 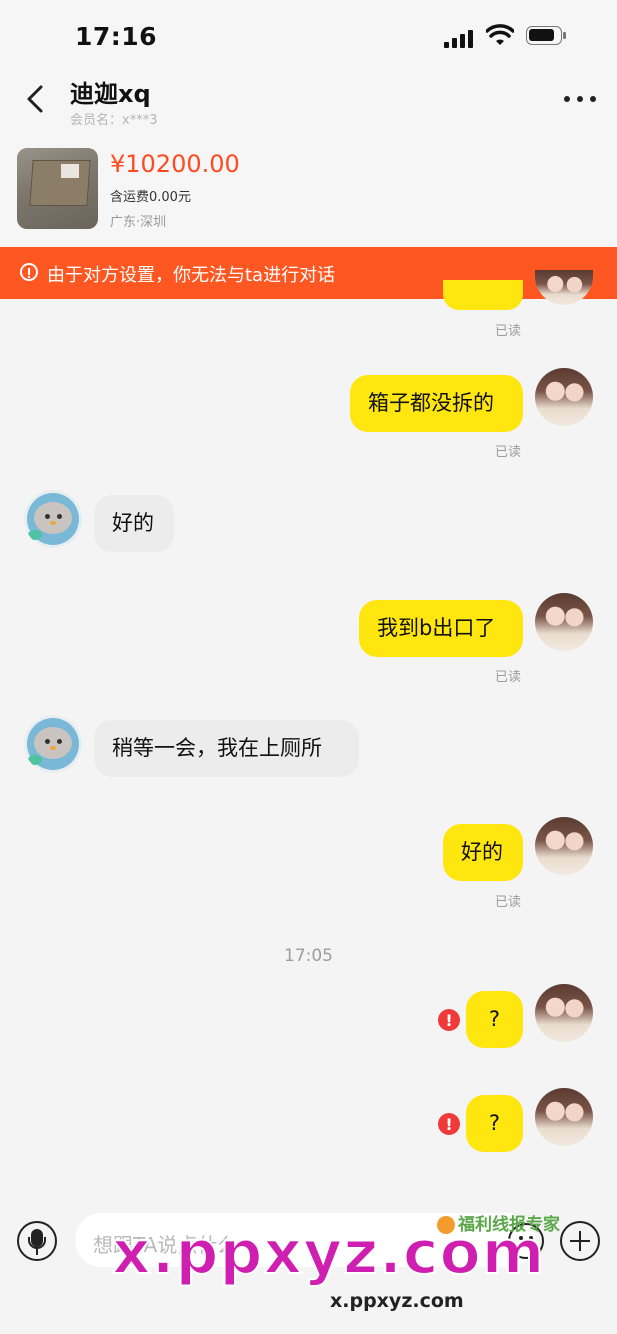 What do you see at coordinates (500, 34) in the screenshot?
I see `wifi-icon` at bounding box center [500, 34].